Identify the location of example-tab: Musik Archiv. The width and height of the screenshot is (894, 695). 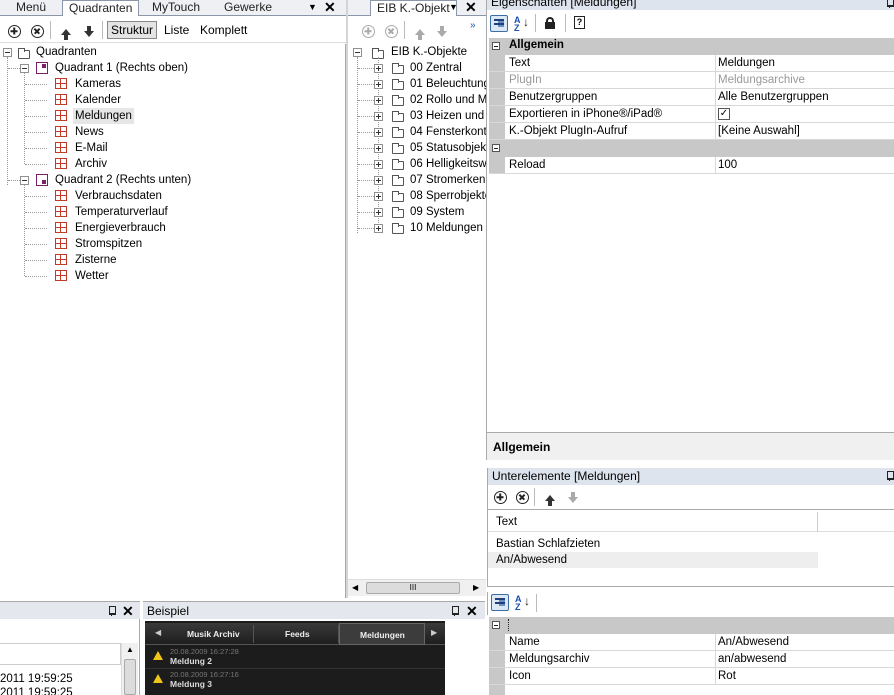
(213, 634).